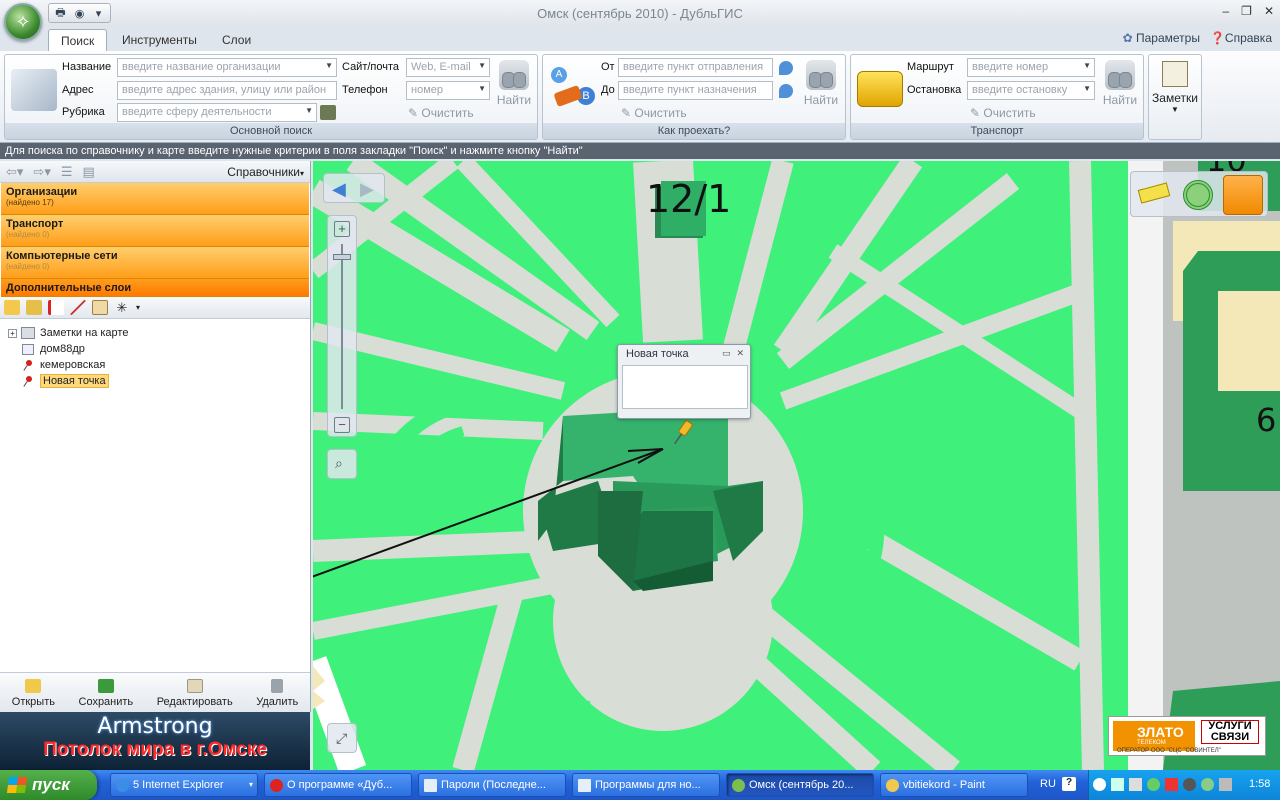  What do you see at coordinates (342, 257) in the screenshot?
I see `zoom-slider-thumb` at bounding box center [342, 257].